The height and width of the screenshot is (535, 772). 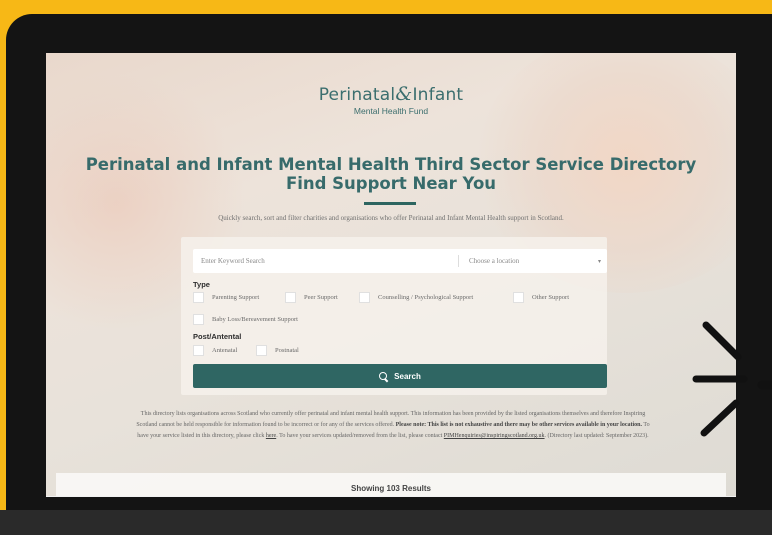 What do you see at coordinates (732, 379) in the screenshot?
I see `spark-decoration-icon` at bounding box center [732, 379].